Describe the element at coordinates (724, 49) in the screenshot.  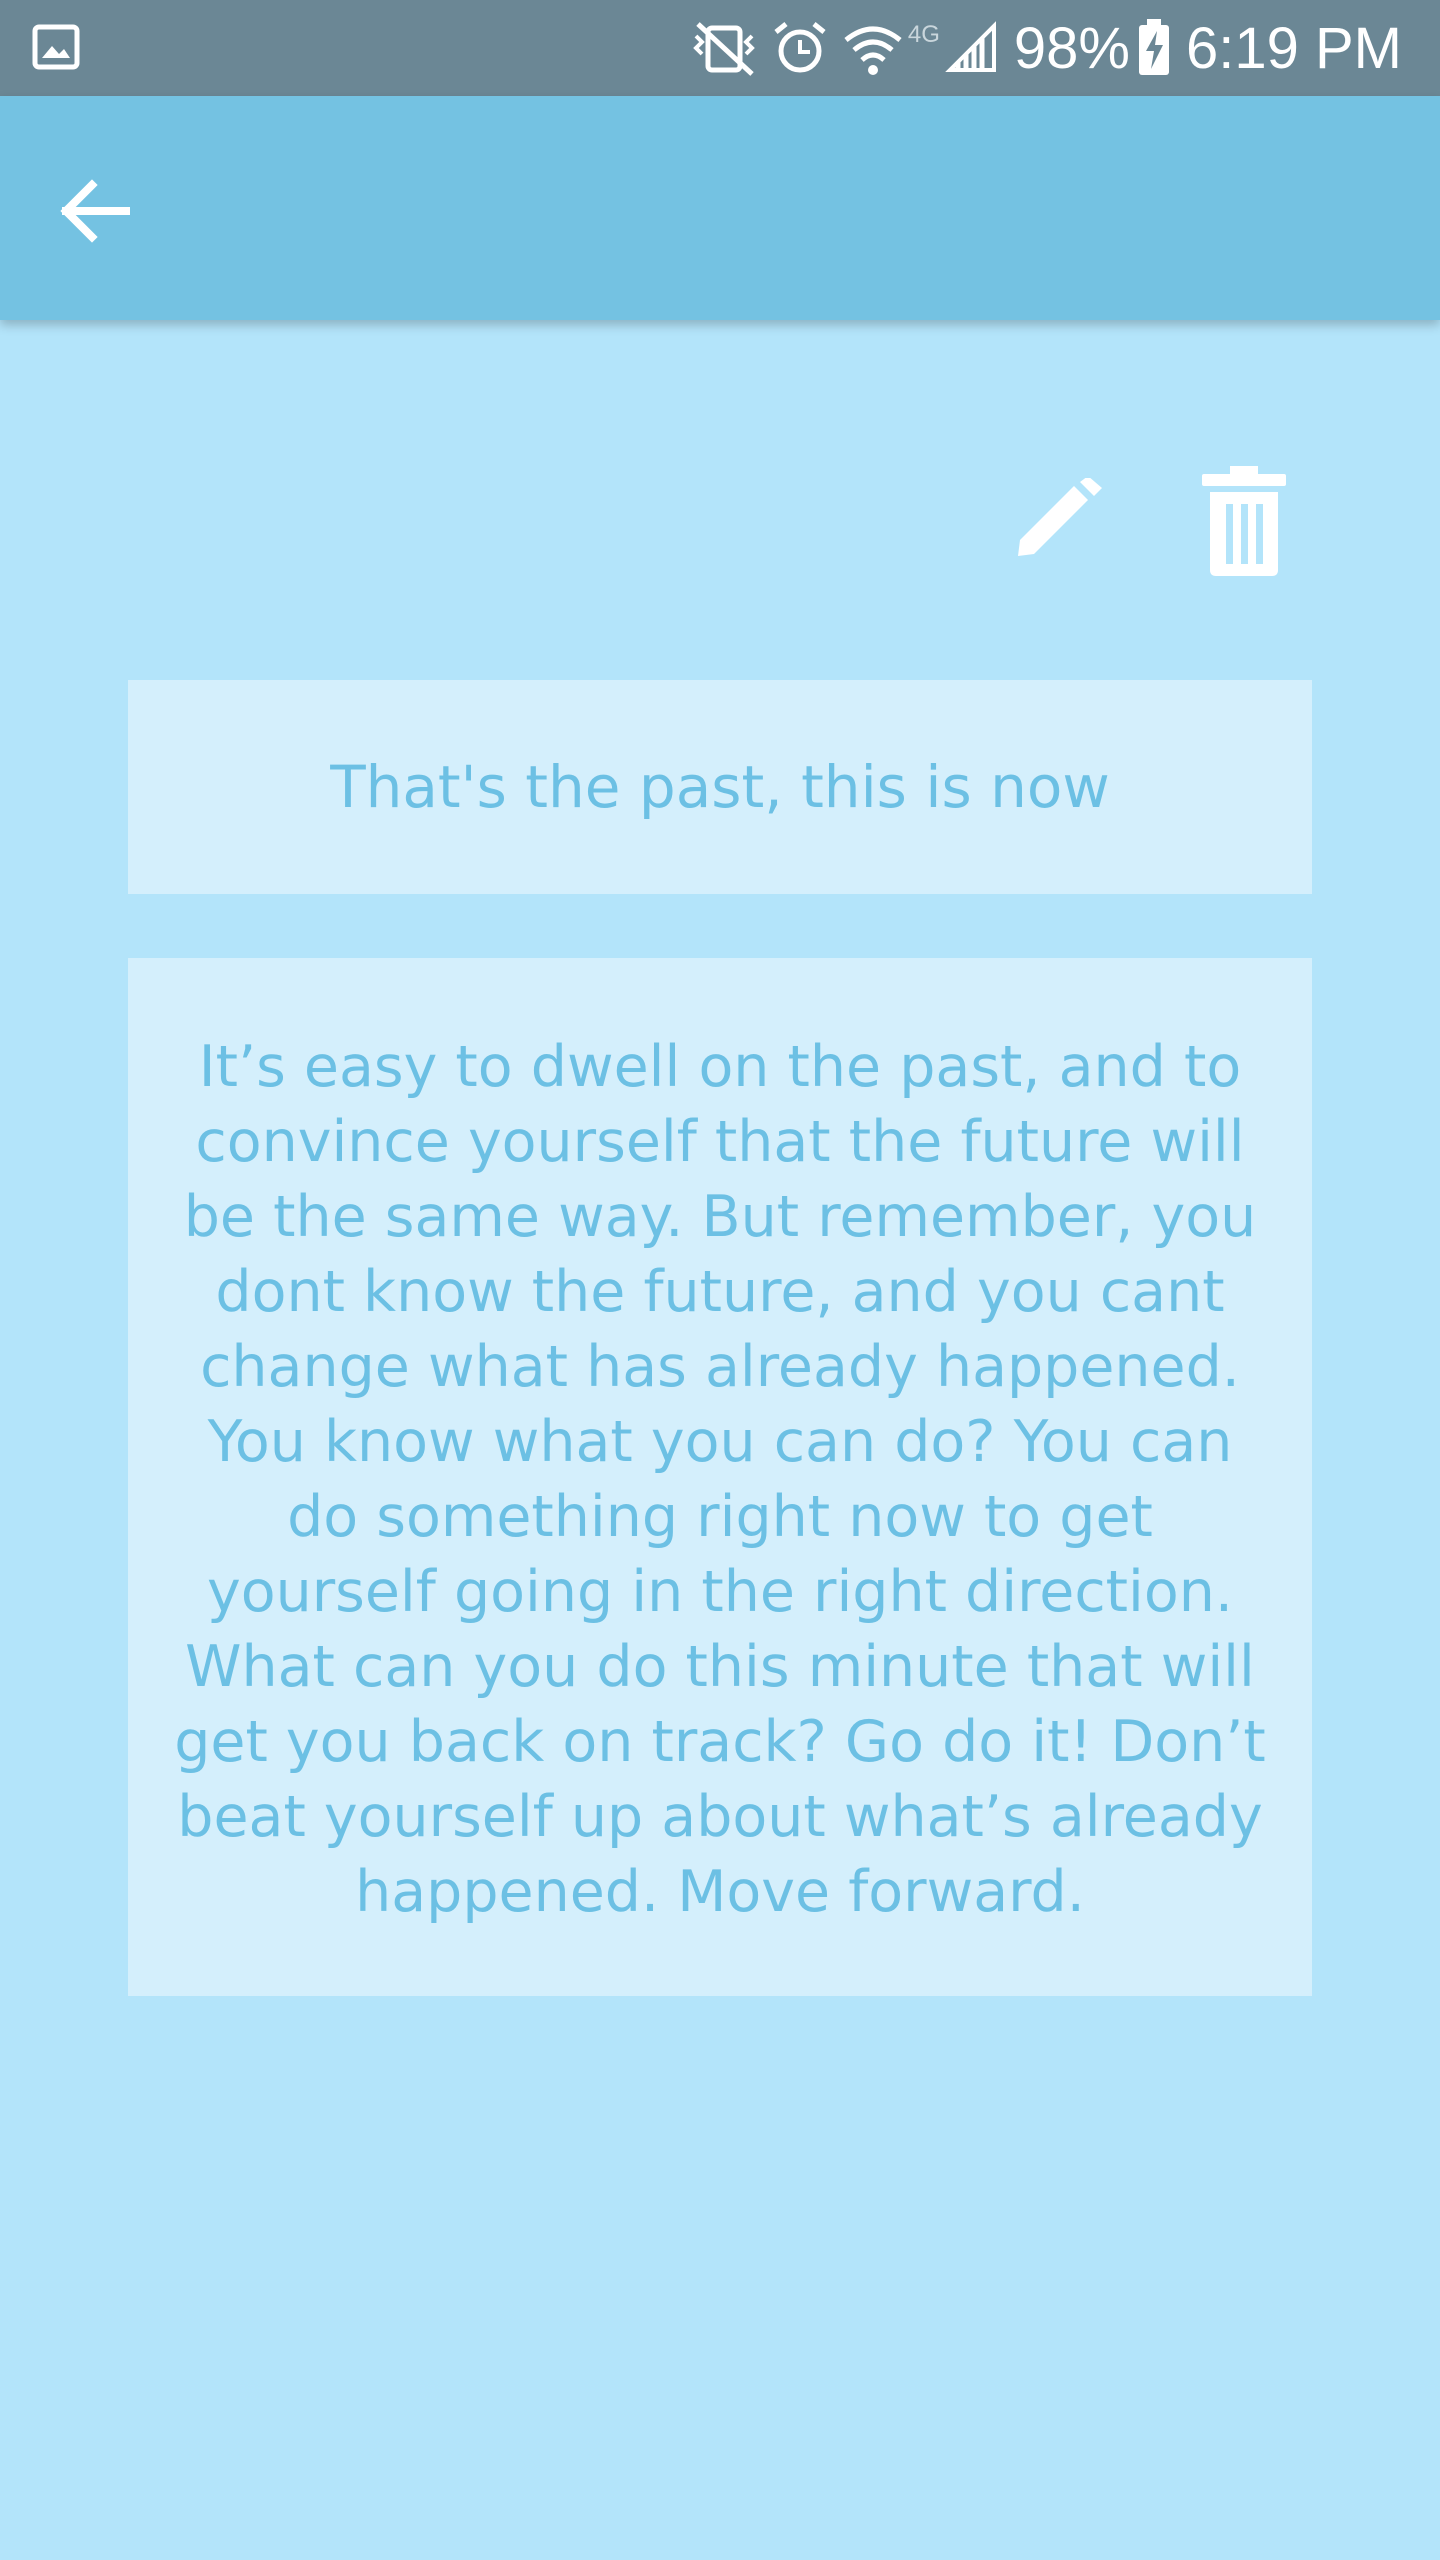
I see `vibrate-mute-icon` at that location.